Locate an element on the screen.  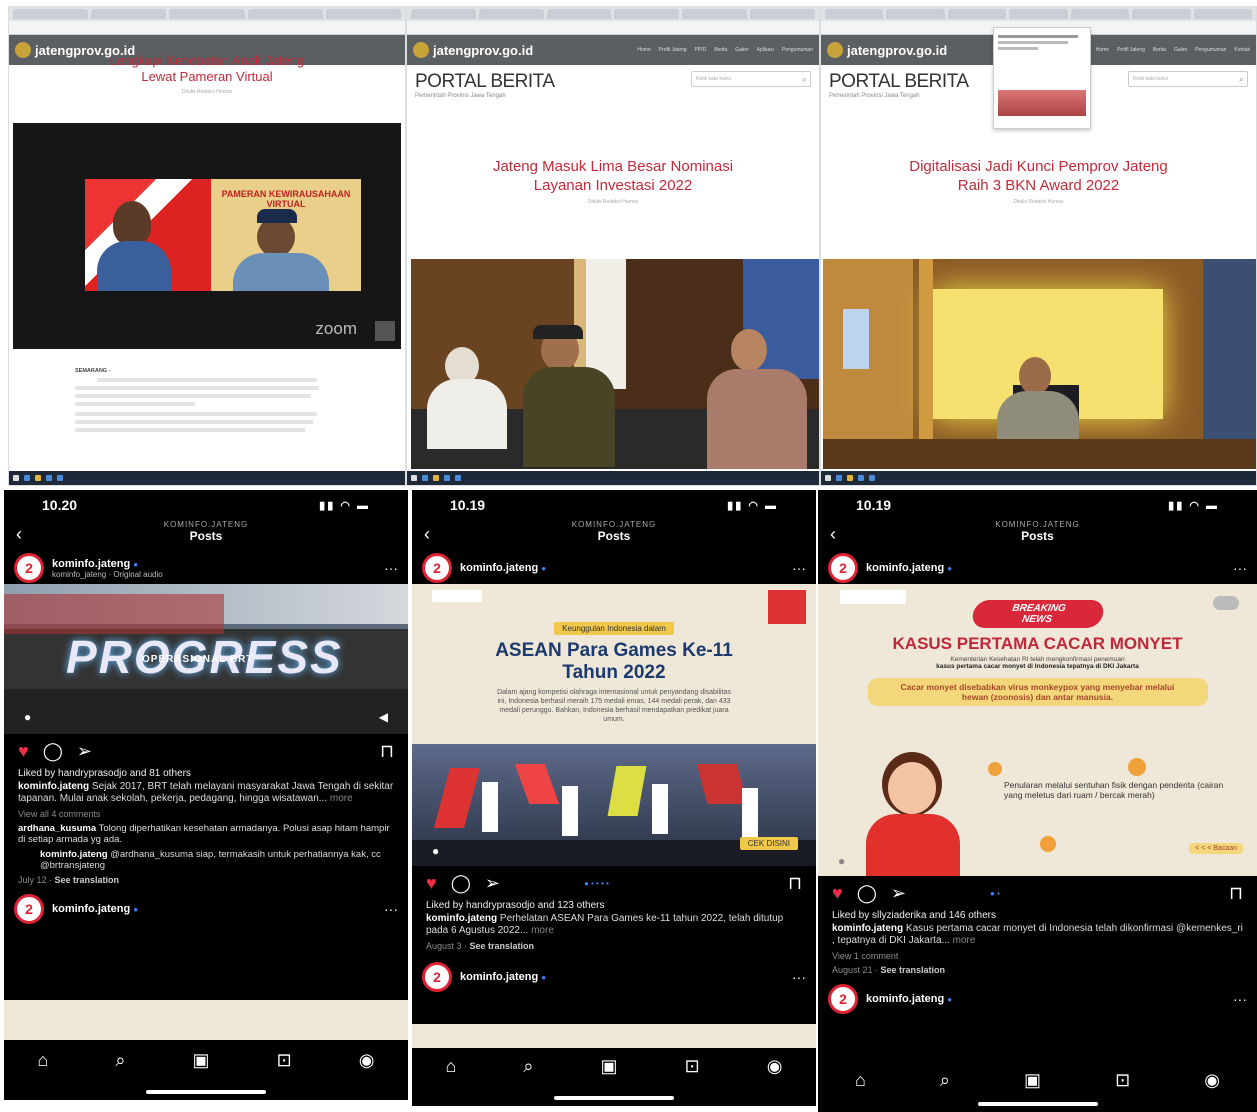
shop-icon: ⊡ is located at coordinates (1122, 1080).